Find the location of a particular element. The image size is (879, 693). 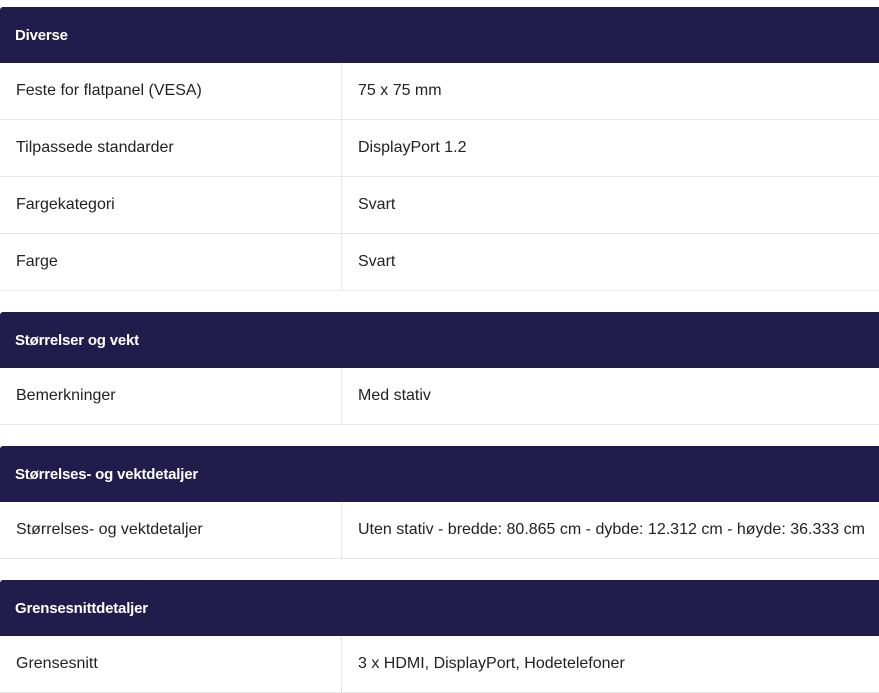

spec-key: Grensesnitt is located at coordinates (171, 664).